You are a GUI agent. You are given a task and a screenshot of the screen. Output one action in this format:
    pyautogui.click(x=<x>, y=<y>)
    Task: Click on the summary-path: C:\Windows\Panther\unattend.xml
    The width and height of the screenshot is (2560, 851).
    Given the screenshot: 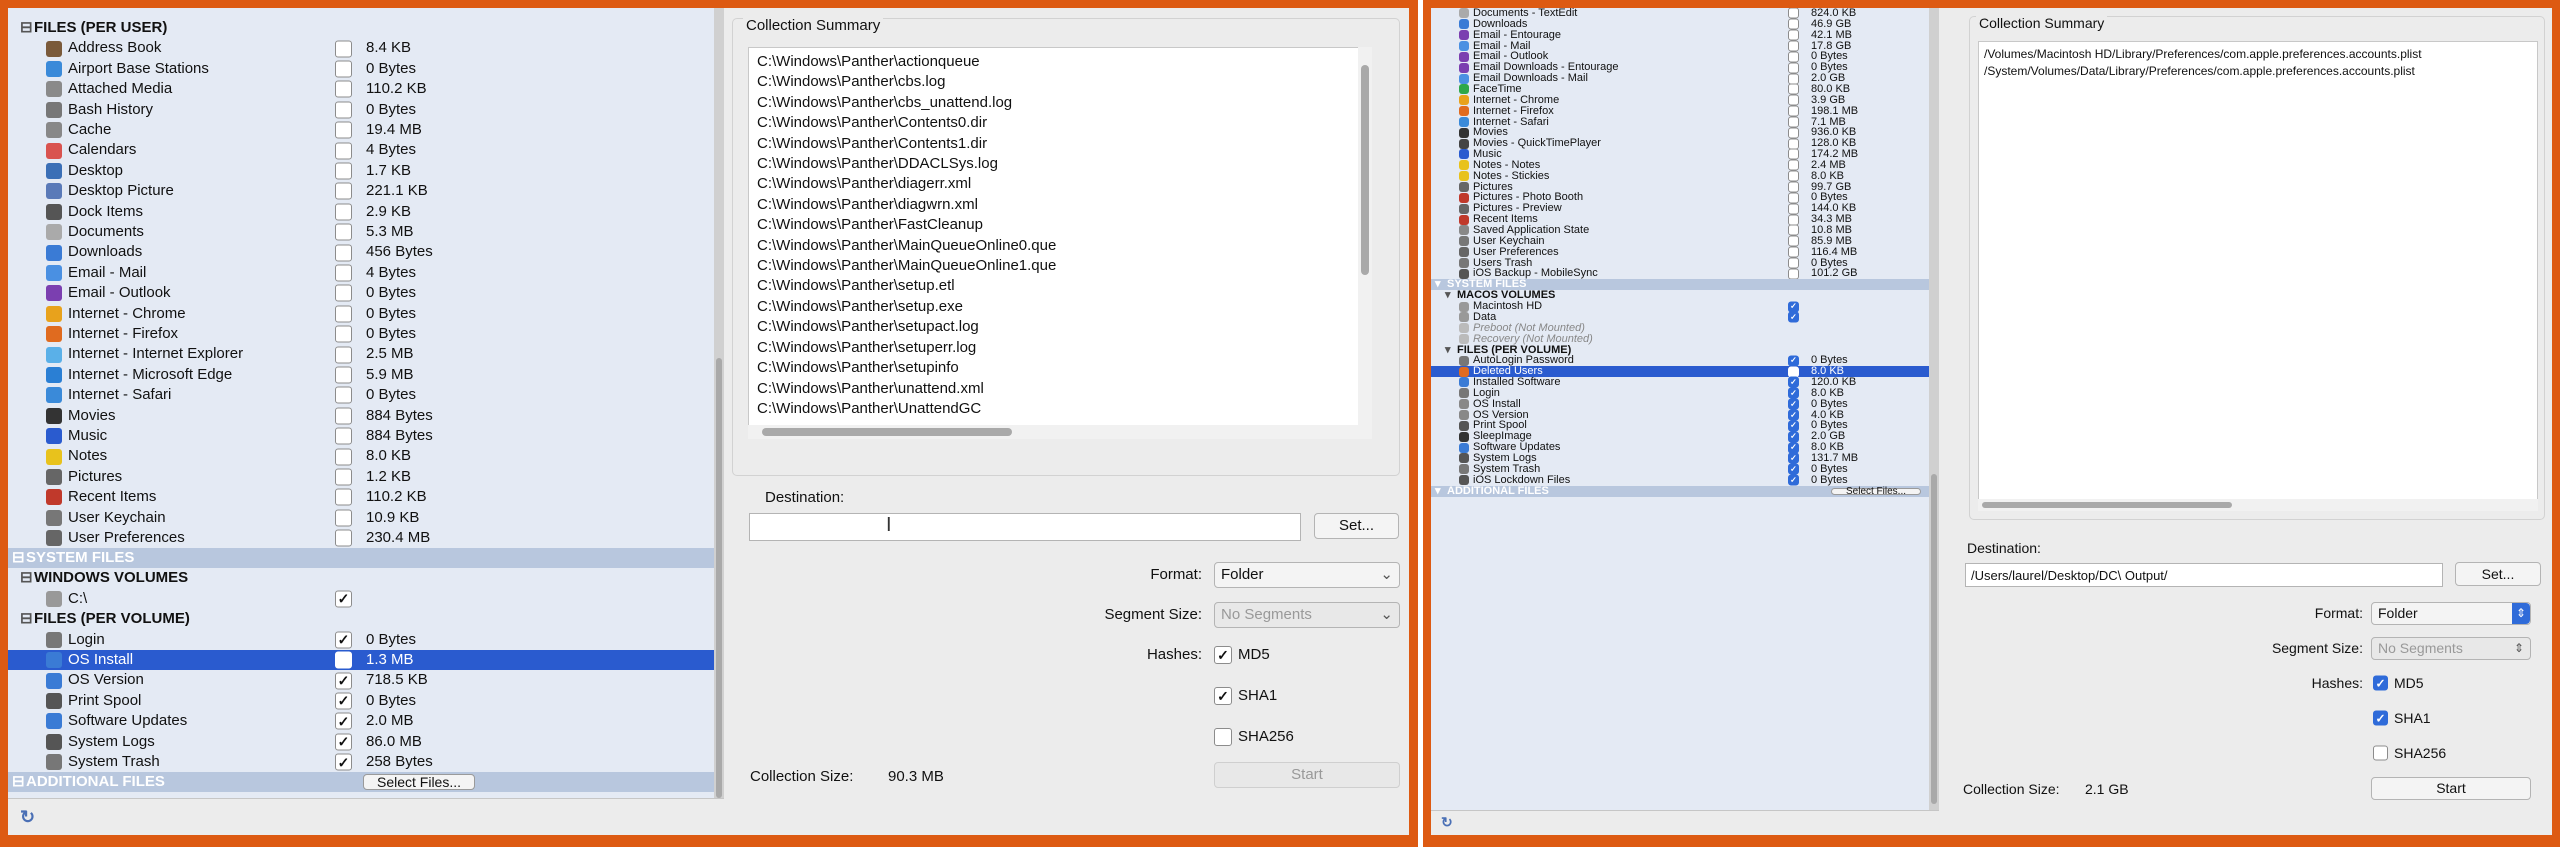 What is the action you would take?
    pyautogui.click(x=1060, y=389)
    